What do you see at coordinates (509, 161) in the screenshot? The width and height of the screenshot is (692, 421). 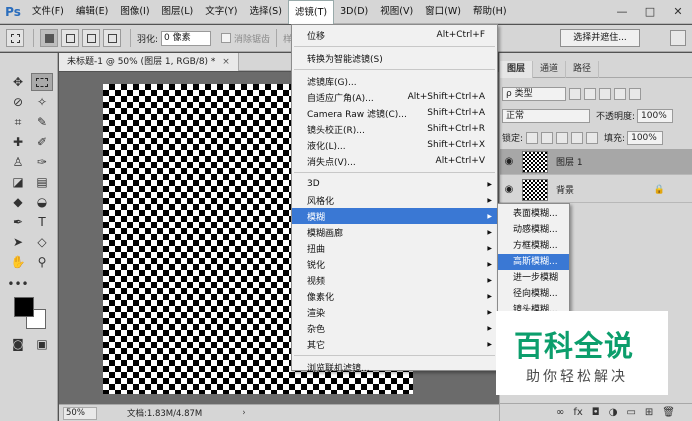 I see `visibility-eye-icon: ◉` at bounding box center [509, 161].